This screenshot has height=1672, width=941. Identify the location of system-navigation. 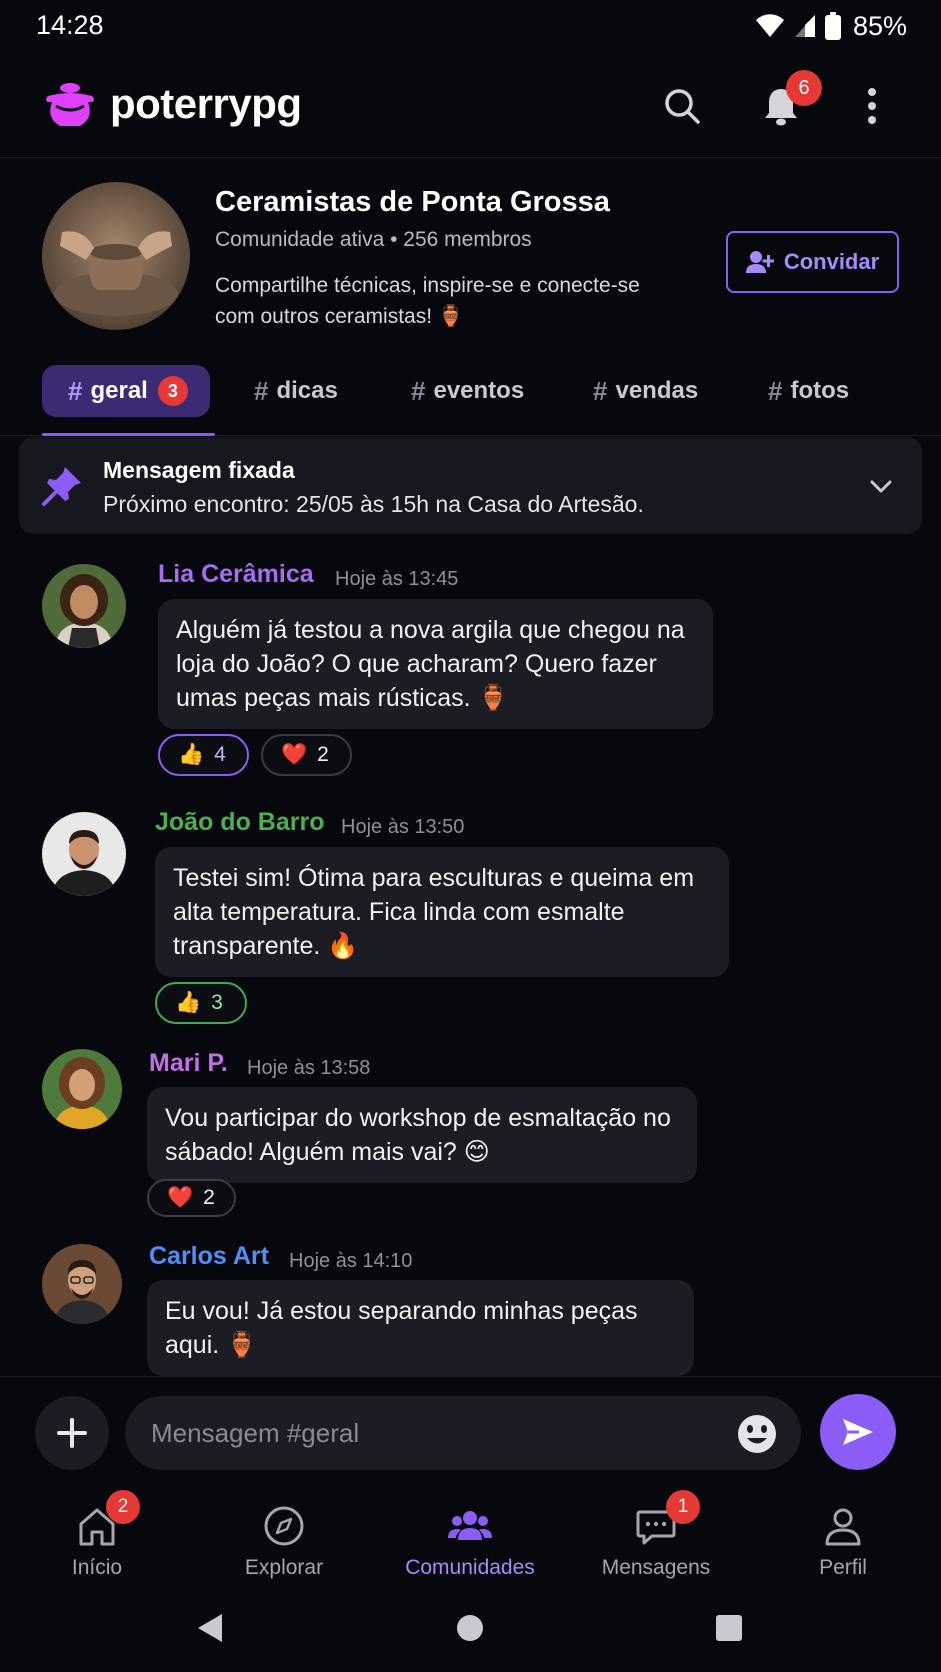
(470, 1632).